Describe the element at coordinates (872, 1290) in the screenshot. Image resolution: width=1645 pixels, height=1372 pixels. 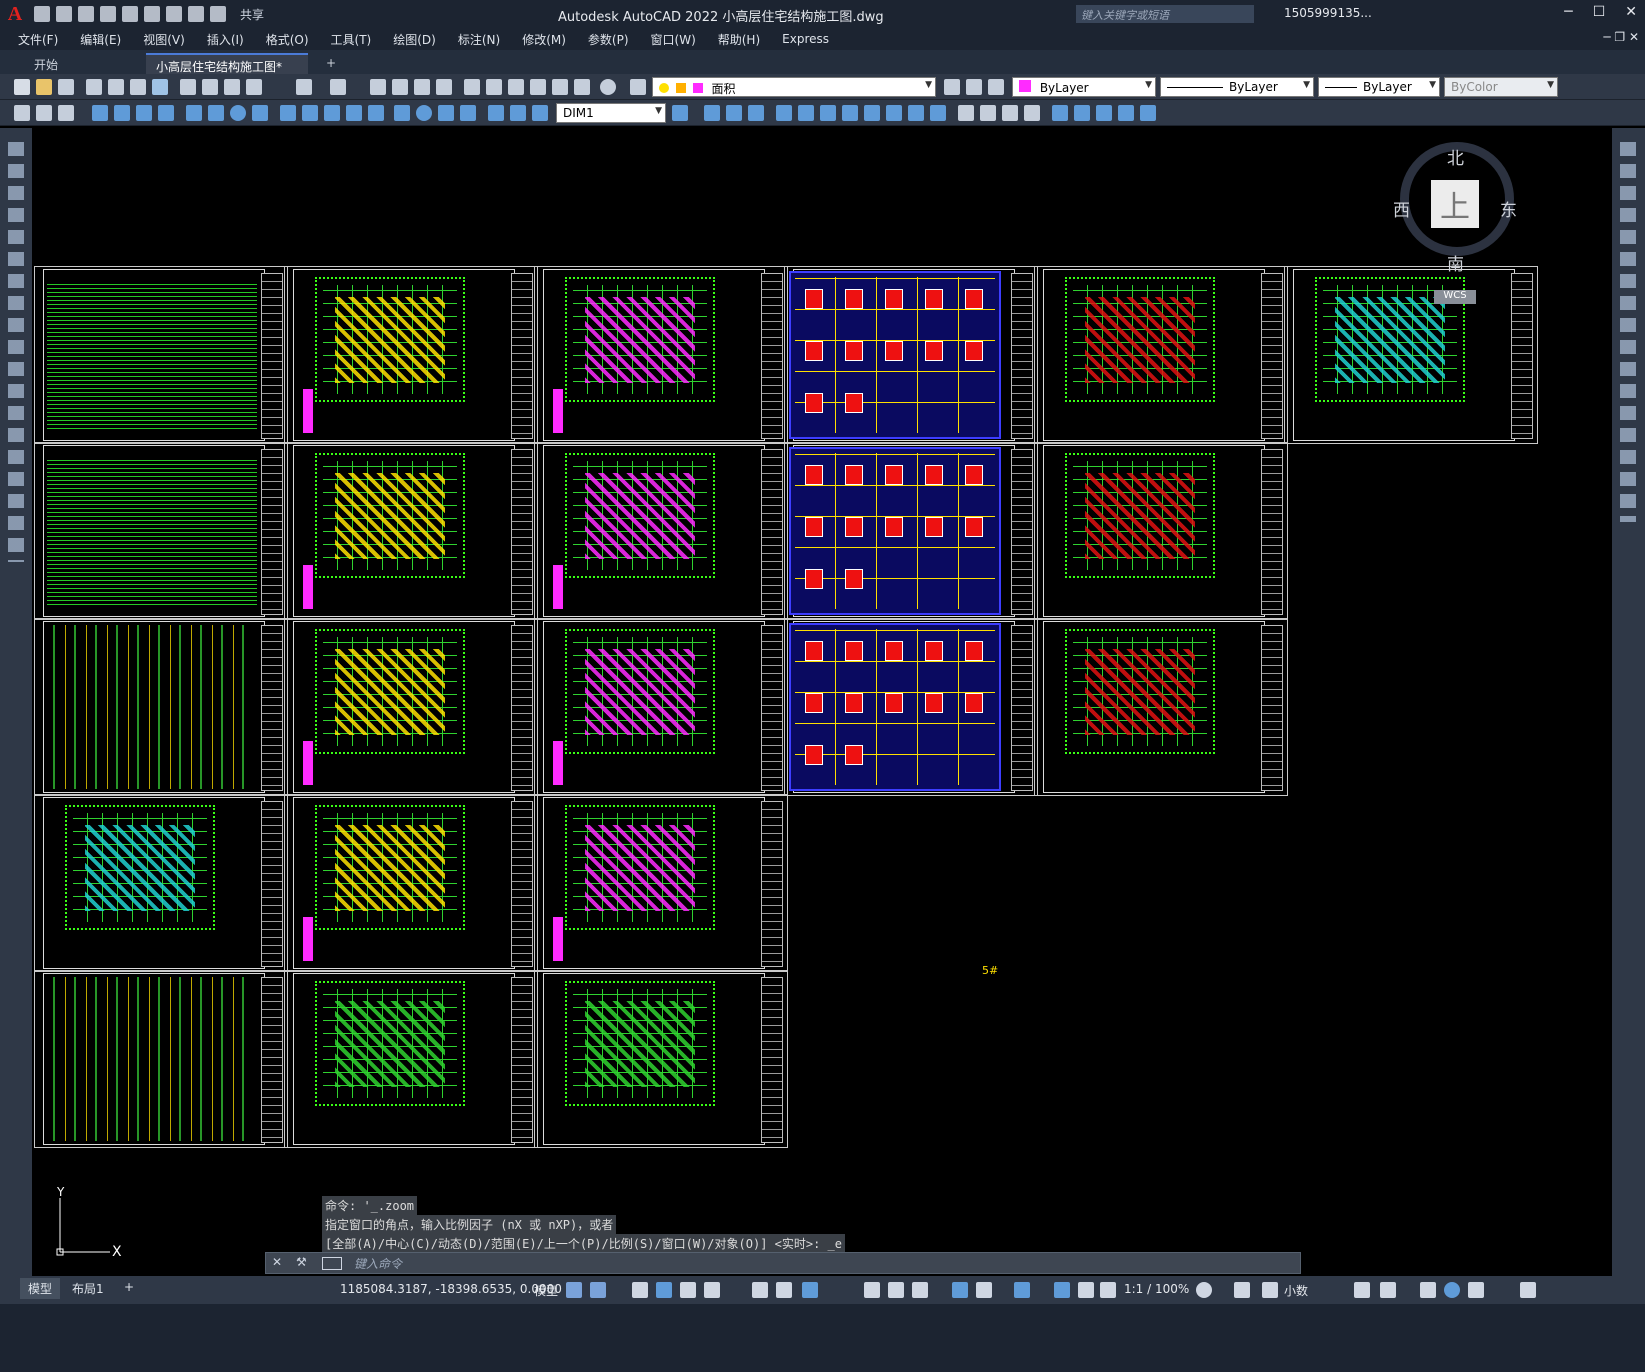
I see `transparency-icon` at that location.